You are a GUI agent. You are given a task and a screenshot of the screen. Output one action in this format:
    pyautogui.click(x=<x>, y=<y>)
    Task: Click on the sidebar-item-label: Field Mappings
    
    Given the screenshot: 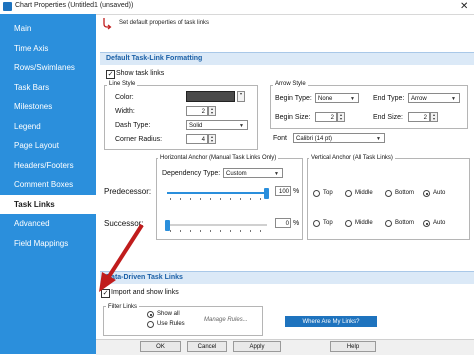 What is the action you would take?
    pyautogui.click(x=41, y=243)
    